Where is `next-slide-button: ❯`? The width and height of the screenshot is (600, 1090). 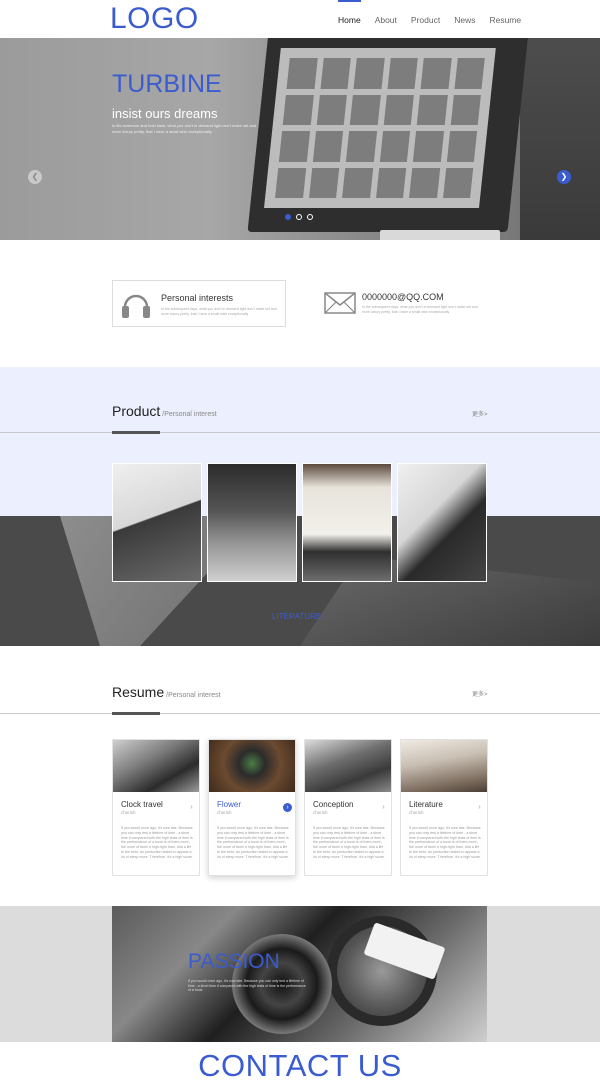
next-slide-button: ❯ is located at coordinates (564, 177).